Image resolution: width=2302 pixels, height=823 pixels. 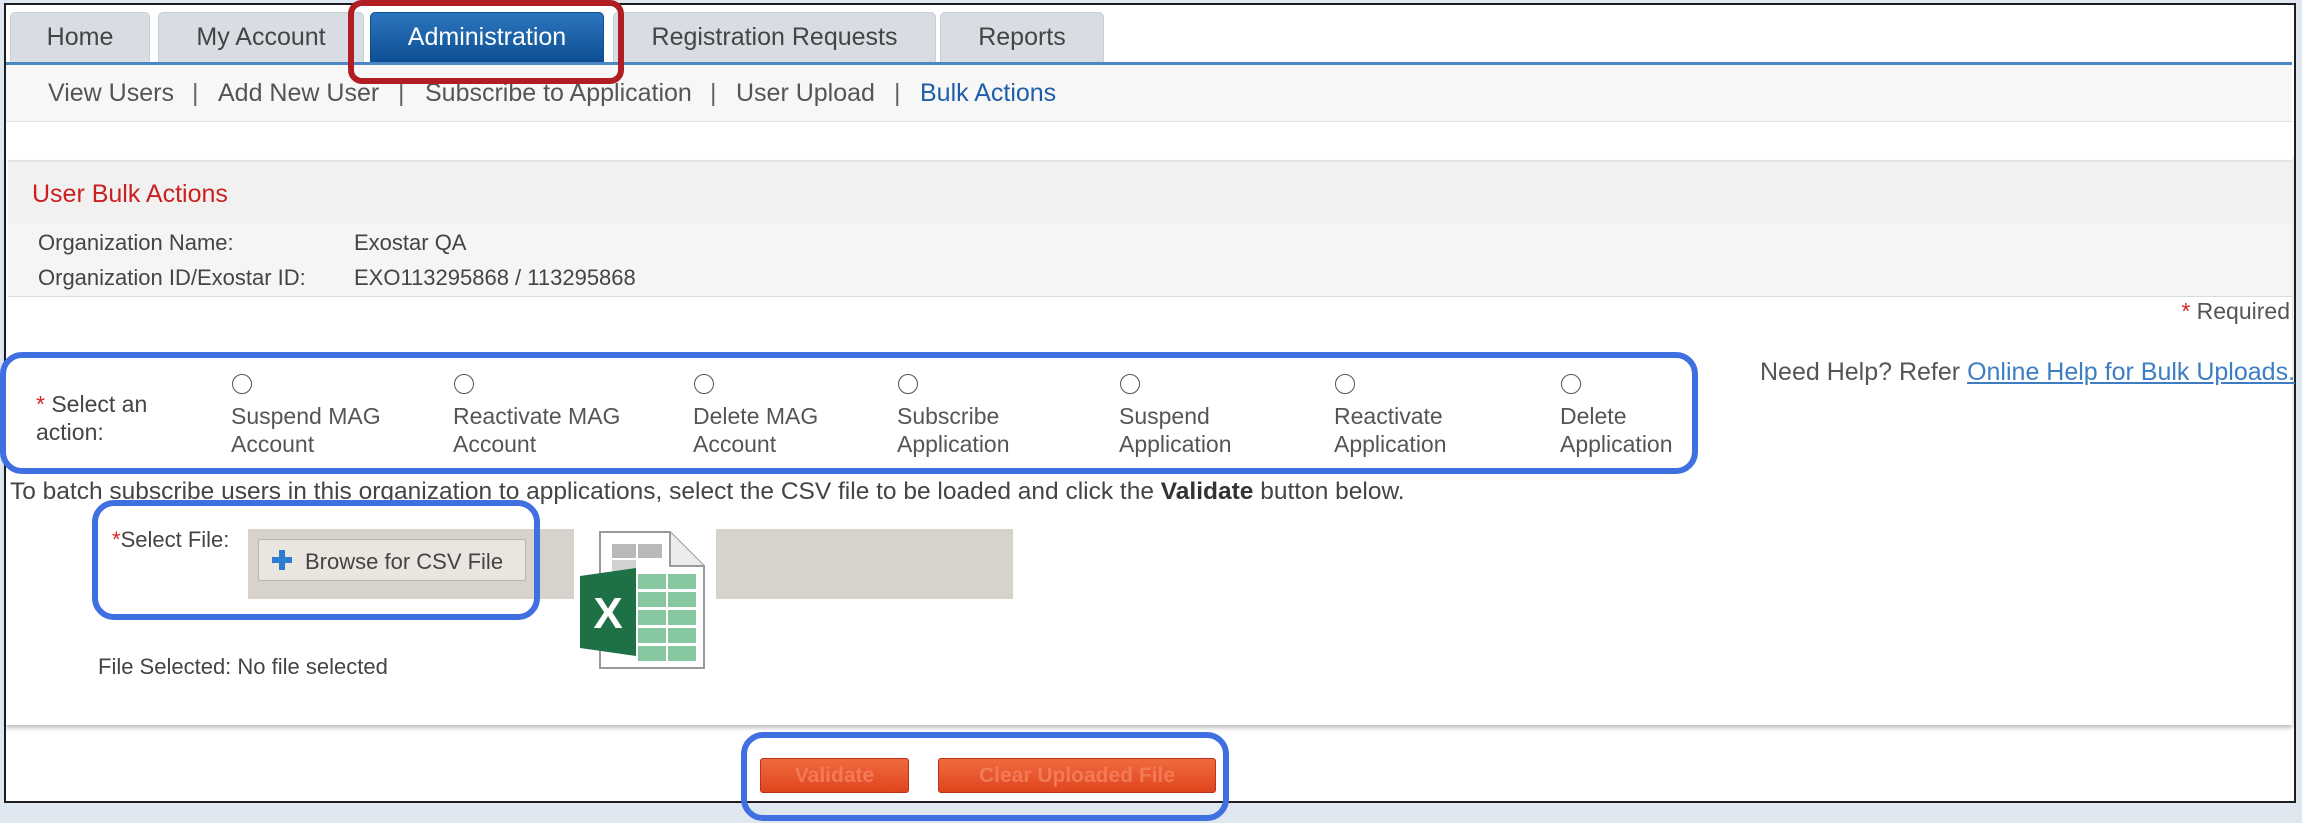 I want to click on file-selected-status: File Selected: No file selected, so click(x=243, y=667).